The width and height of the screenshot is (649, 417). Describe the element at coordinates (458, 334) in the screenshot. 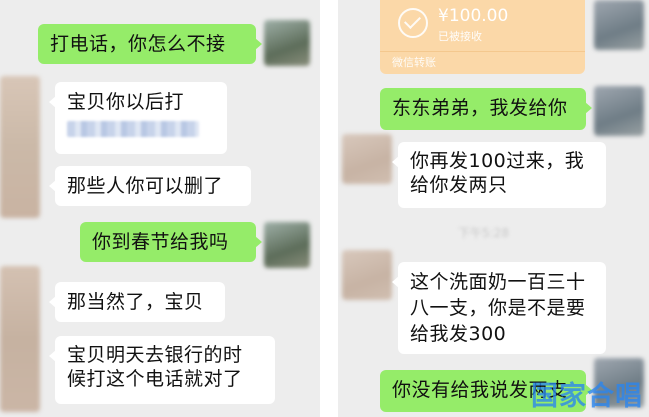

I see `message-text-line: 给我发300` at that location.